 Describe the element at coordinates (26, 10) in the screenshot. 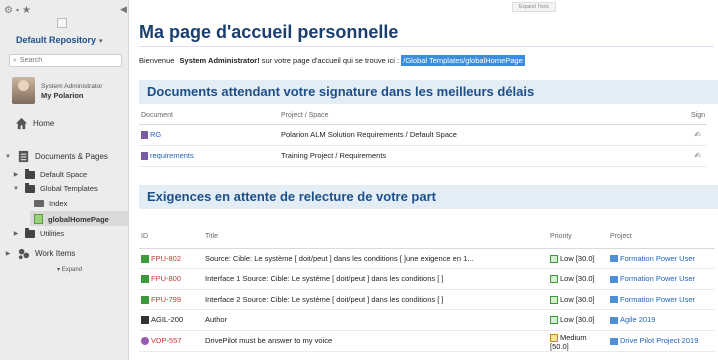

I see `star-icon: ★` at that location.